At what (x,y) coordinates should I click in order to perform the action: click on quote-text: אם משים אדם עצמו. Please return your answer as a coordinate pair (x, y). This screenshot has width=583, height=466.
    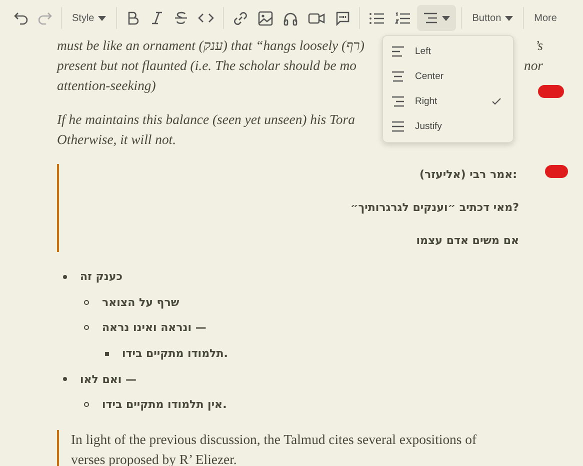
    Looking at the image, I should click on (467, 240).